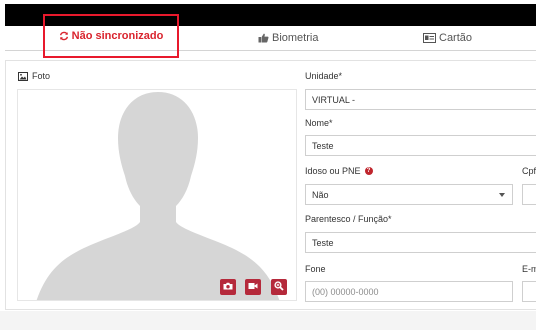  I want to click on email-label: E-m, so click(529, 269).